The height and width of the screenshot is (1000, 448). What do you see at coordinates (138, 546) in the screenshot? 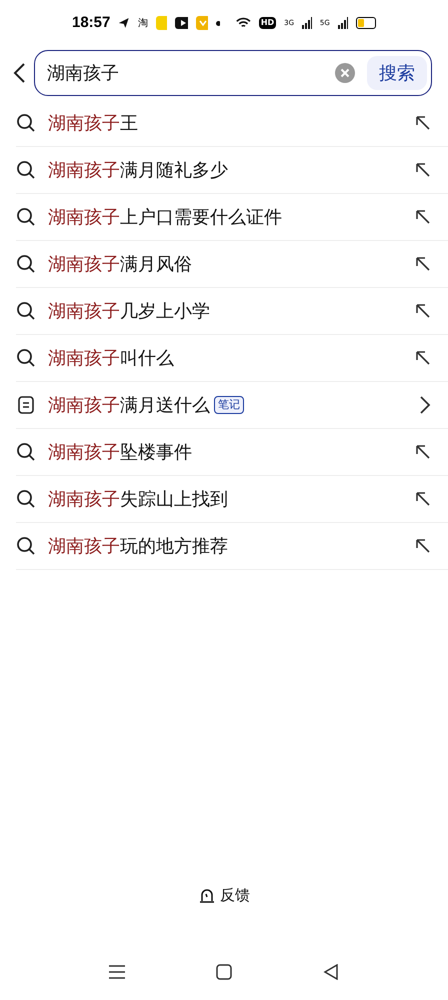
I see `suggestion-text: 湖南孩子玩的地方推荐` at bounding box center [138, 546].